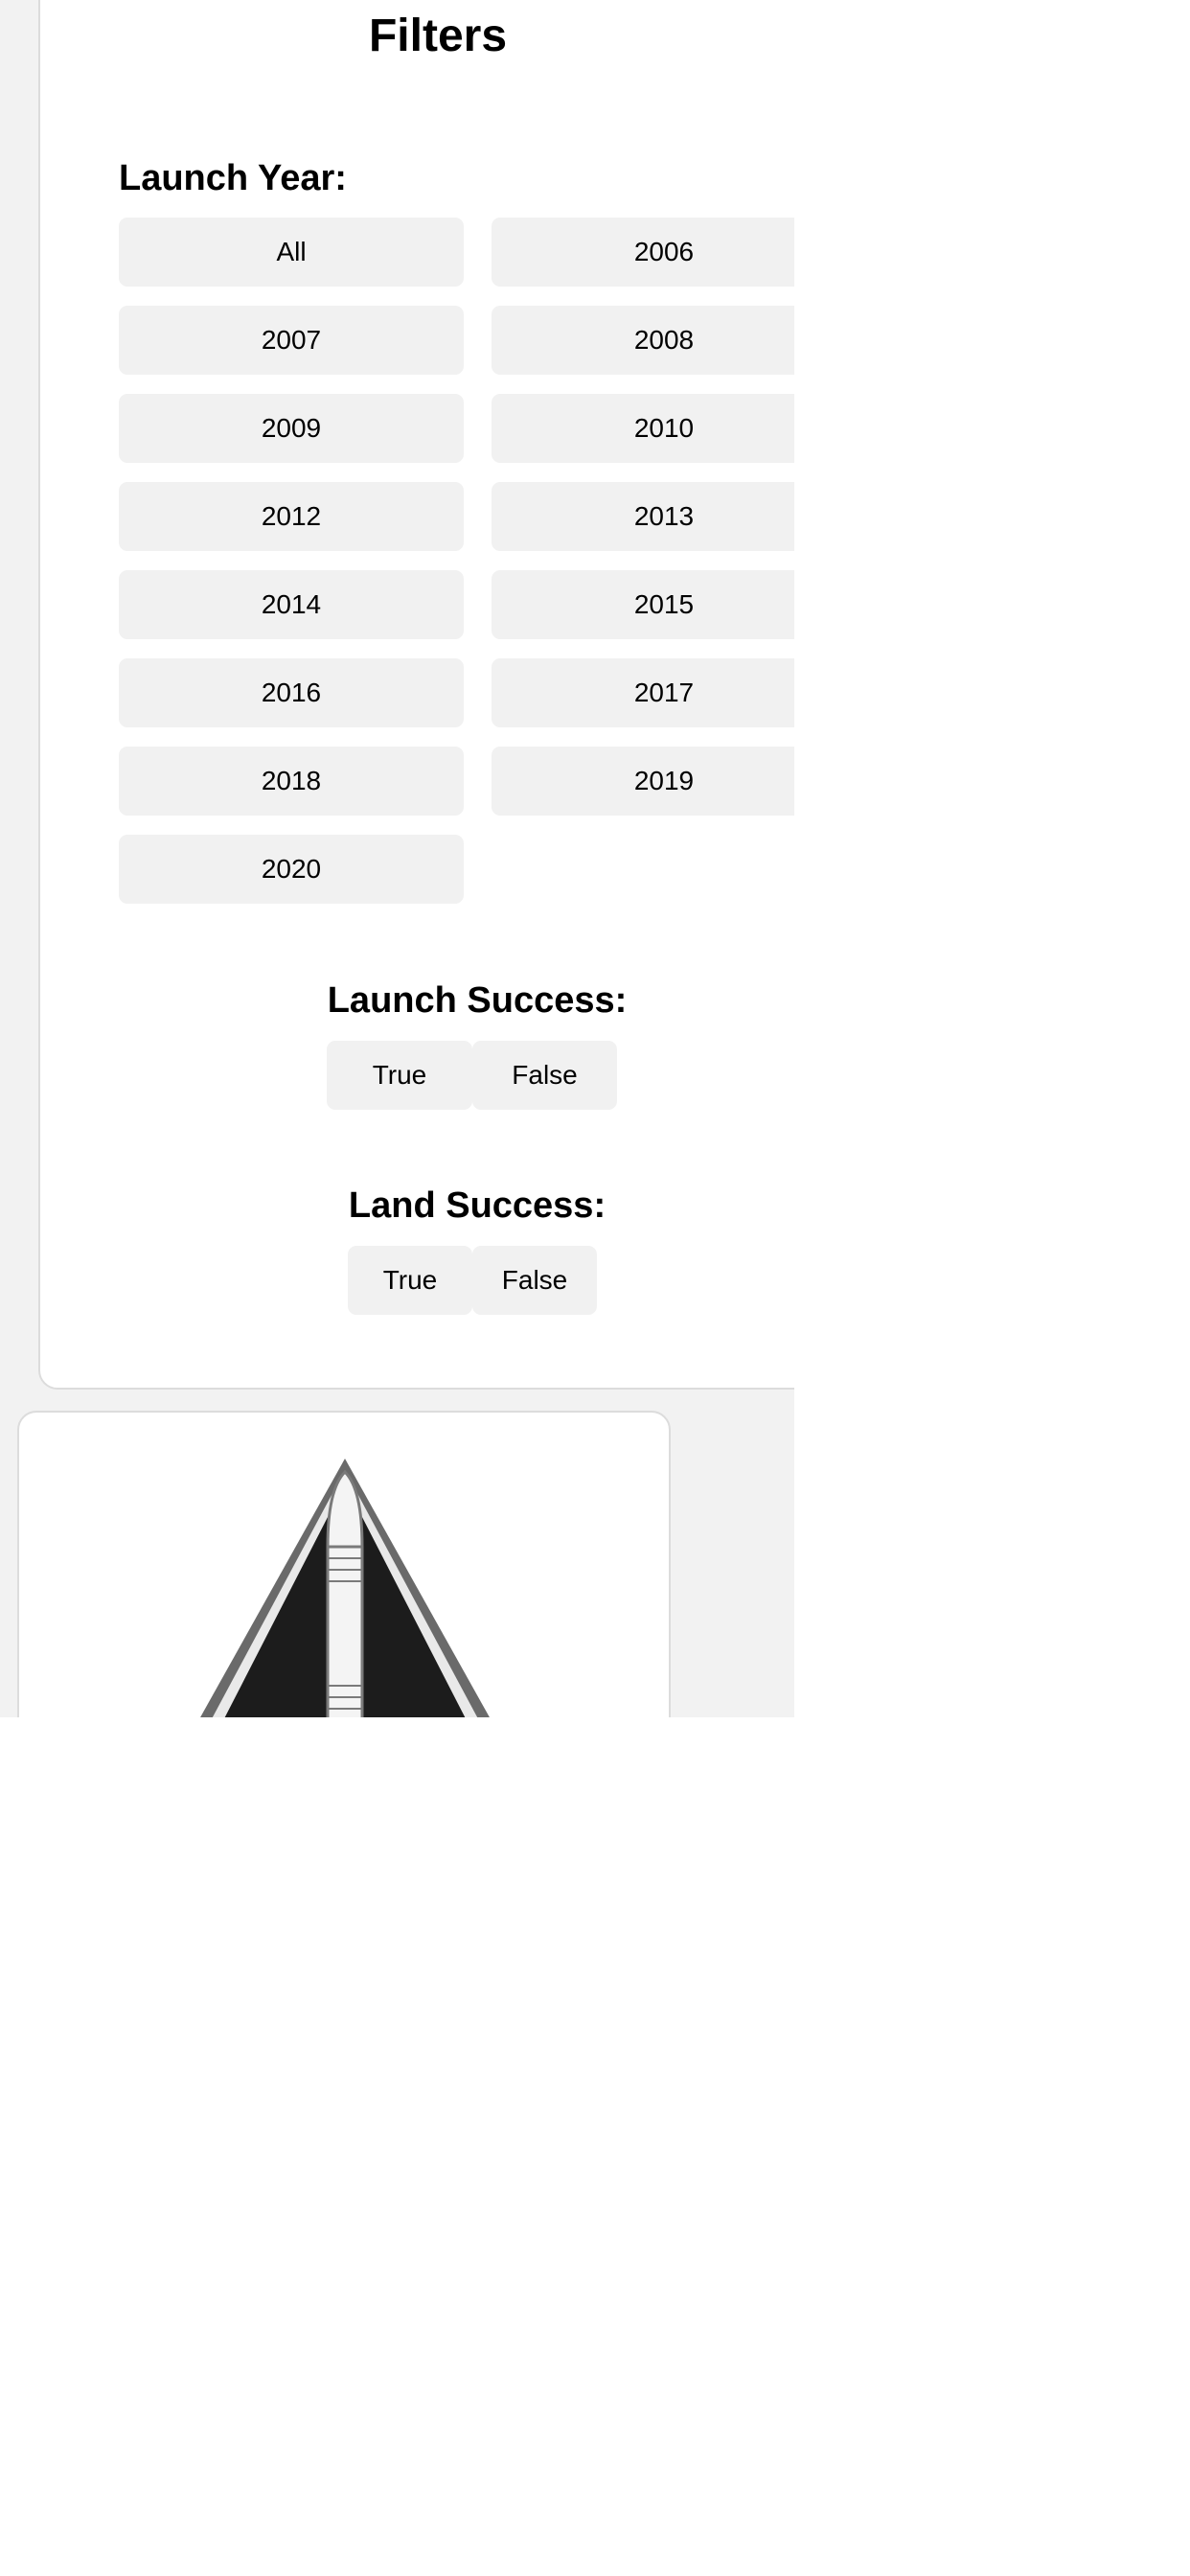  Describe the element at coordinates (345, 1588) in the screenshot. I see `rocket-mission-patch-icon` at that location.